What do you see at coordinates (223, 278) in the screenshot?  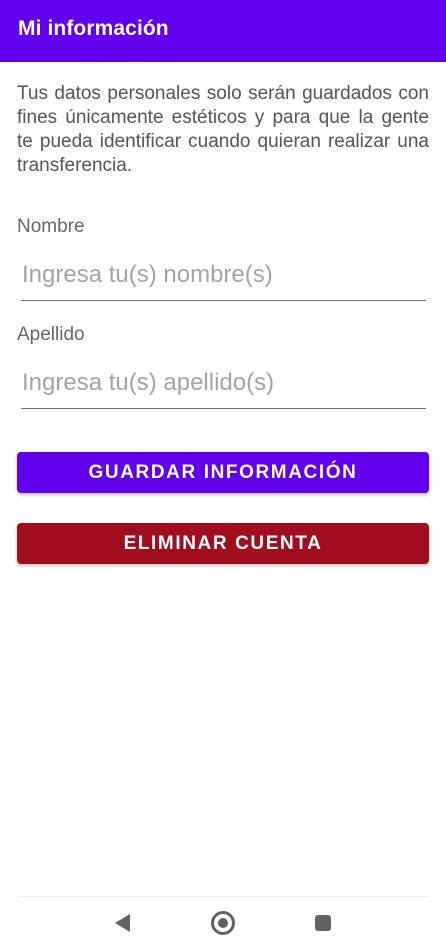 I see `first-name-input` at bounding box center [223, 278].